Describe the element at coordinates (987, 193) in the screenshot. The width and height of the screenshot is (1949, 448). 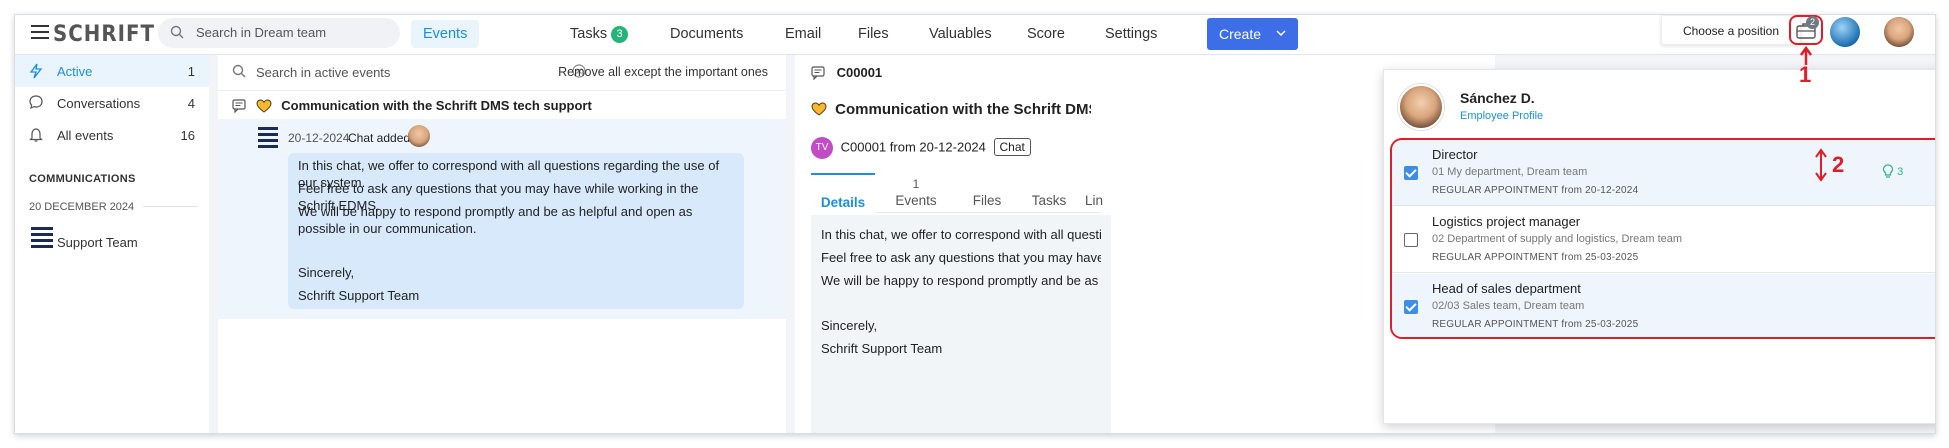
I see `tab-files: Files` at that location.